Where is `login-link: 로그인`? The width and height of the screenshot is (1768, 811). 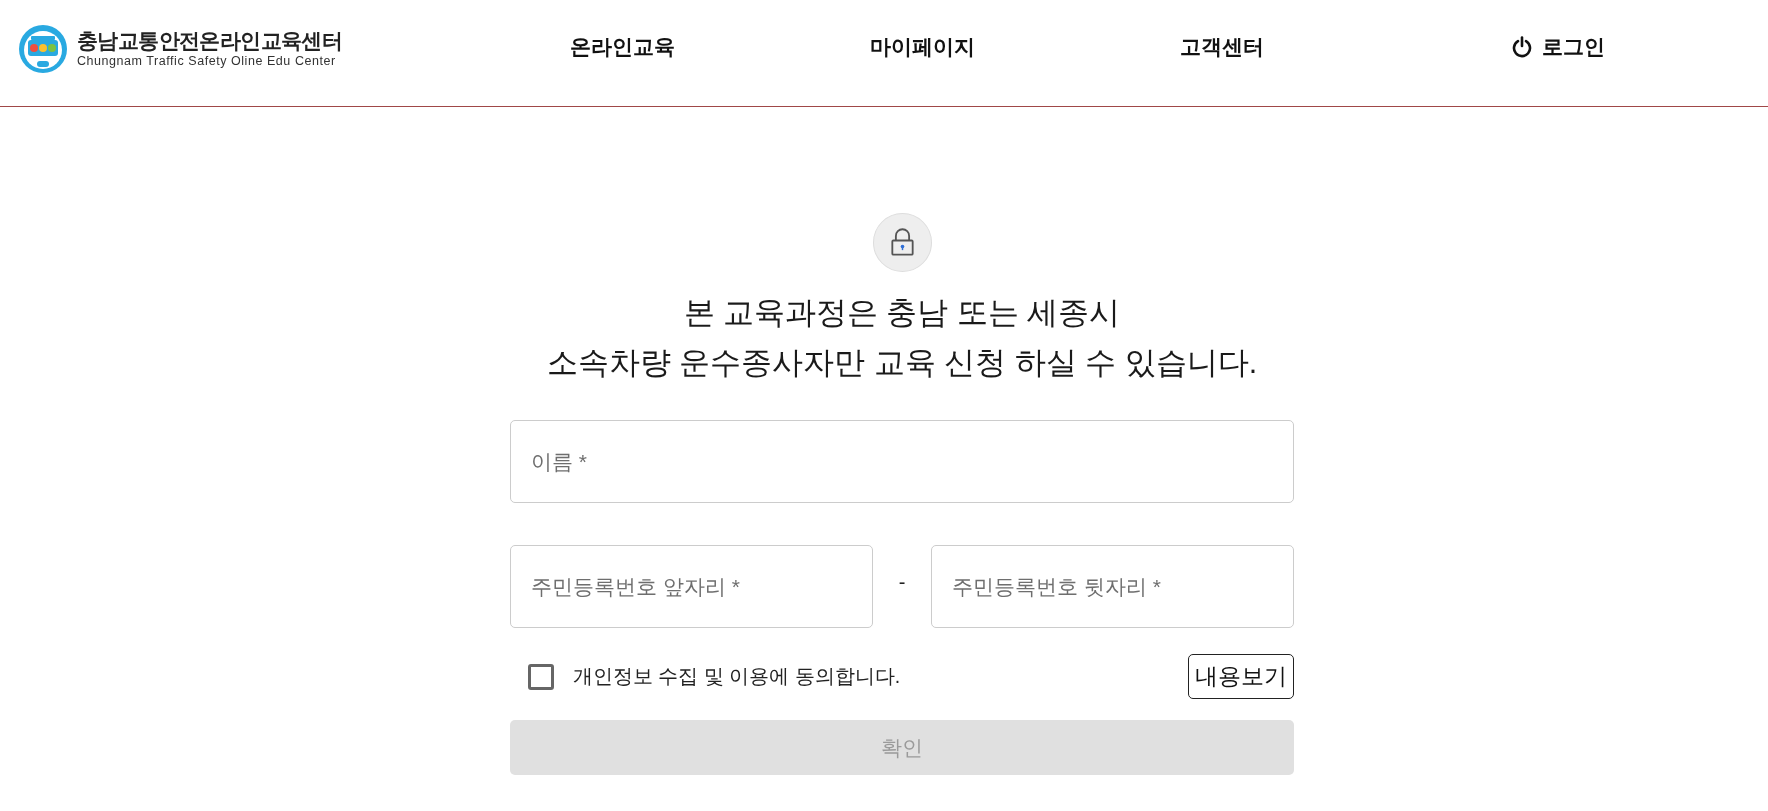 login-link: 로그인 is located at coordinates (1558, 47).